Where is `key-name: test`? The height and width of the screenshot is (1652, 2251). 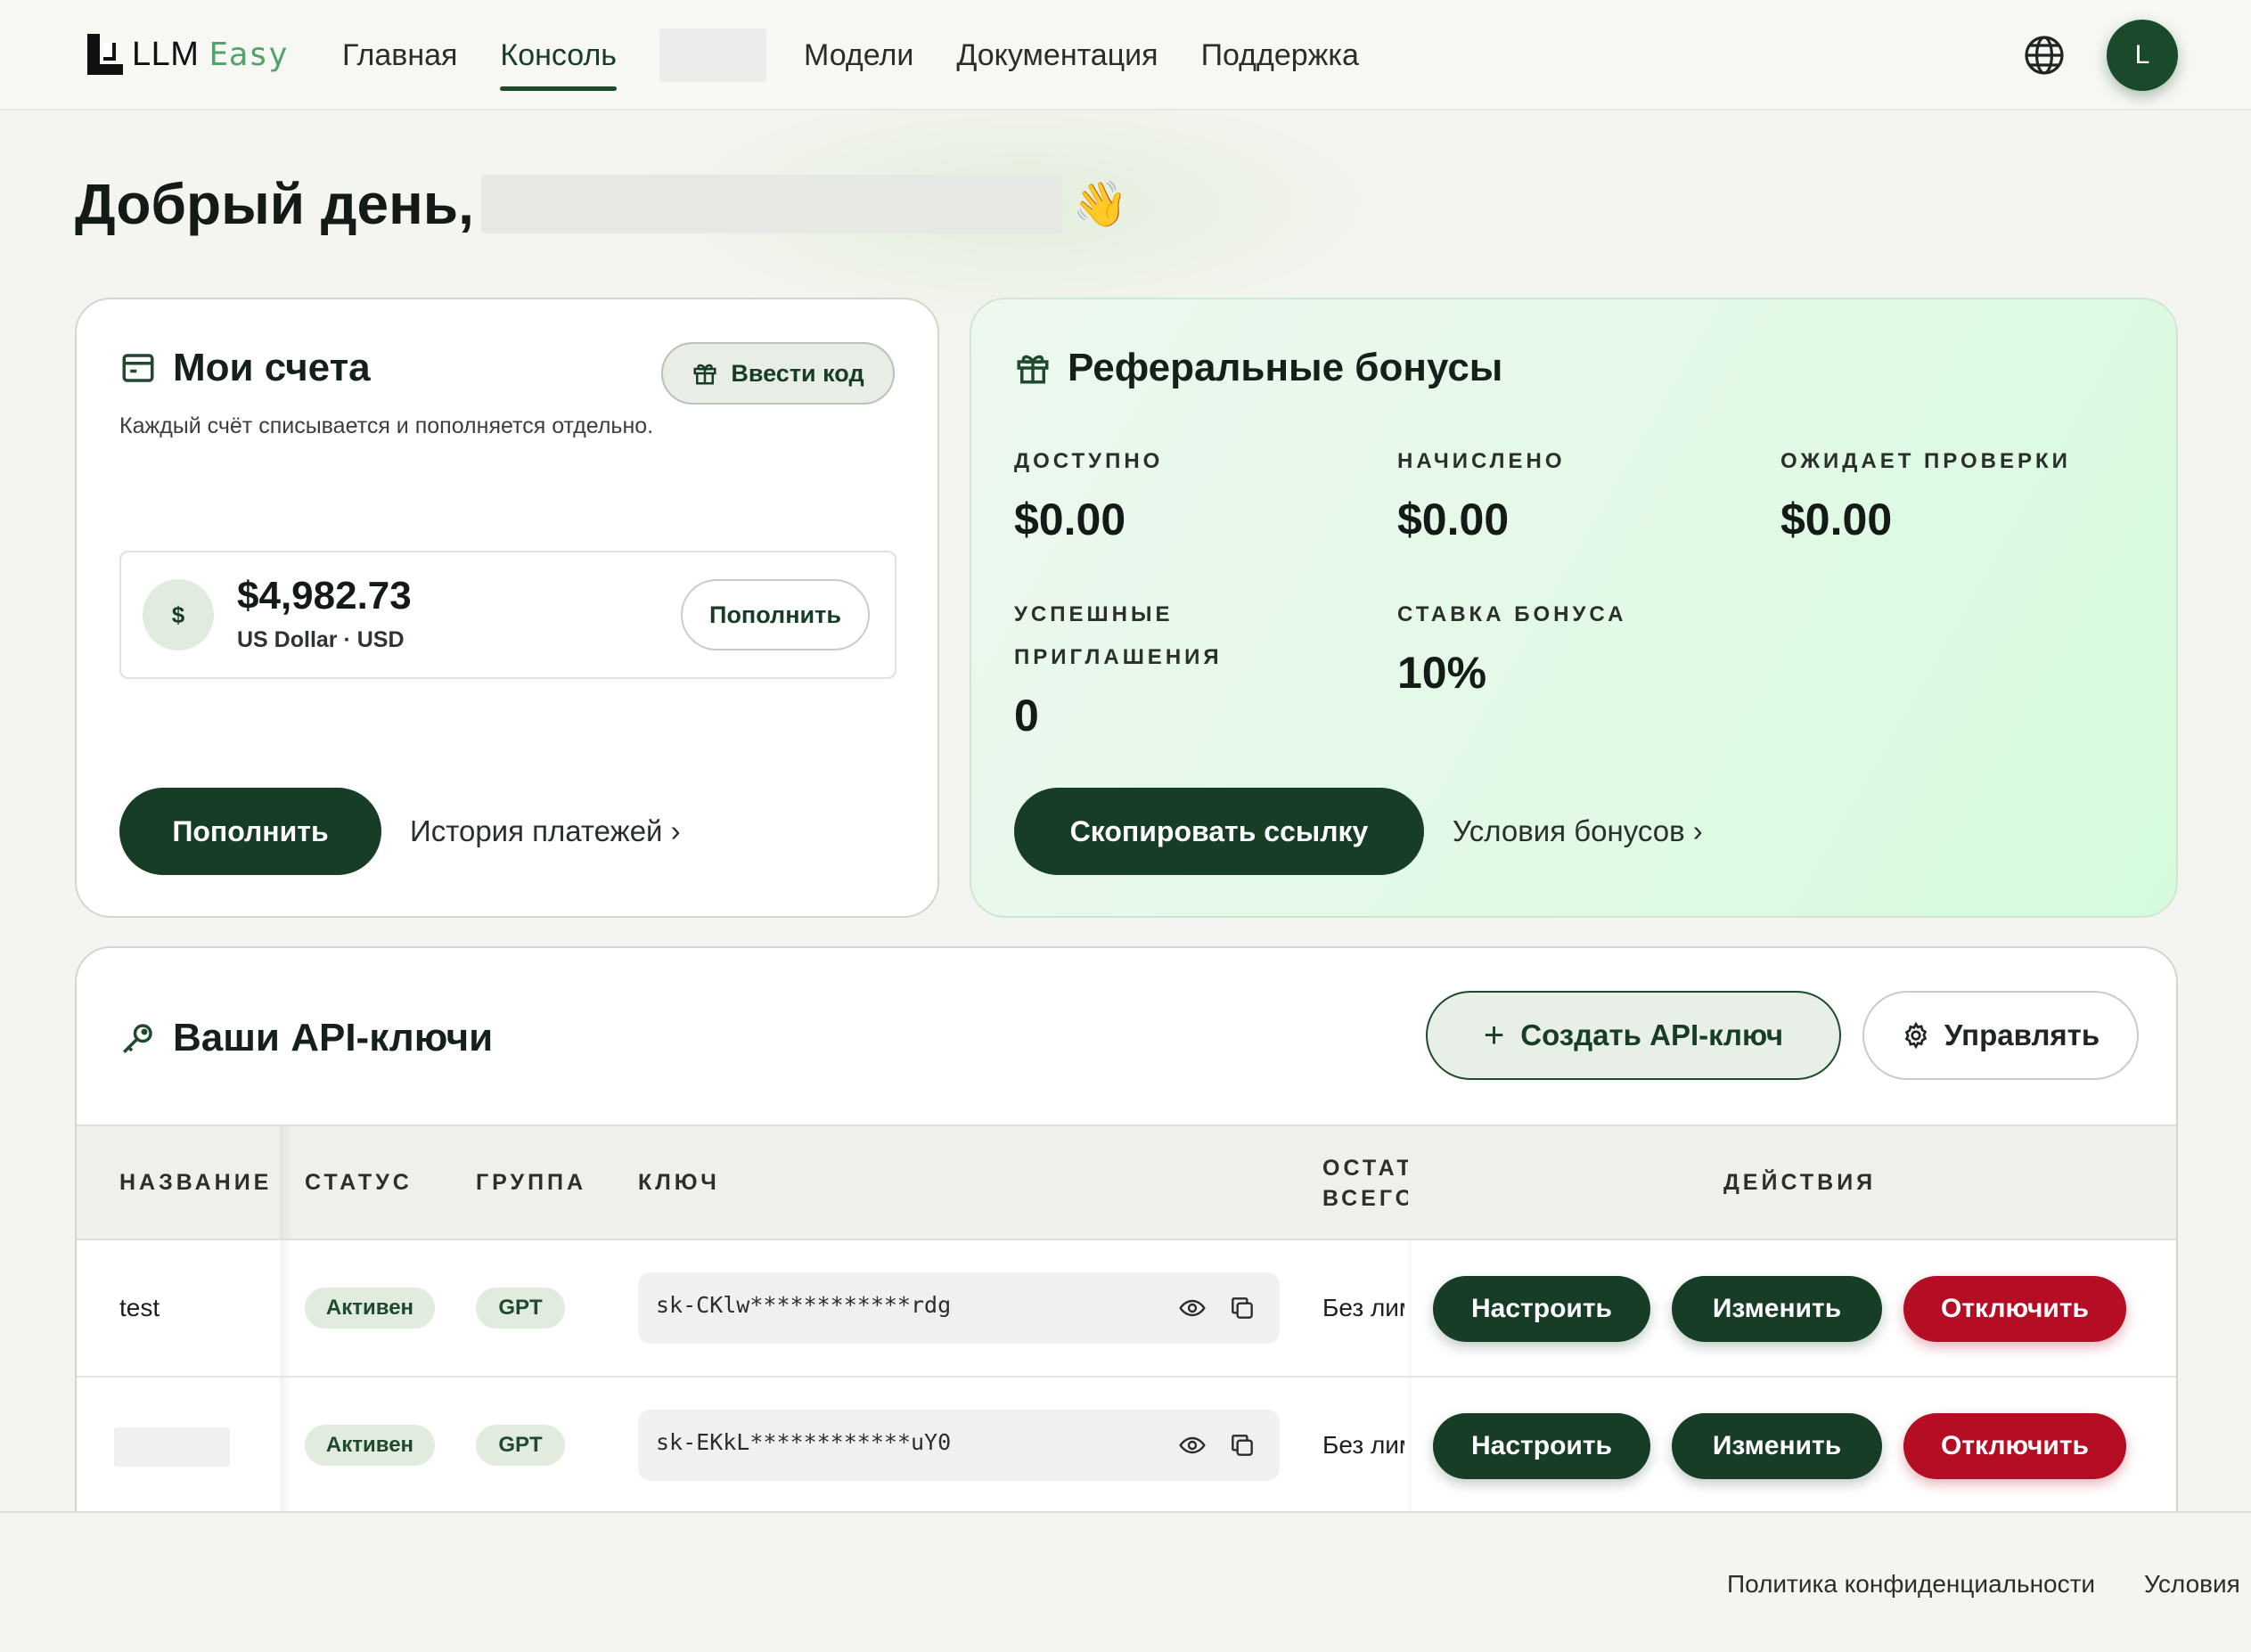
key-name: test is located at coordinates (139, 1307).